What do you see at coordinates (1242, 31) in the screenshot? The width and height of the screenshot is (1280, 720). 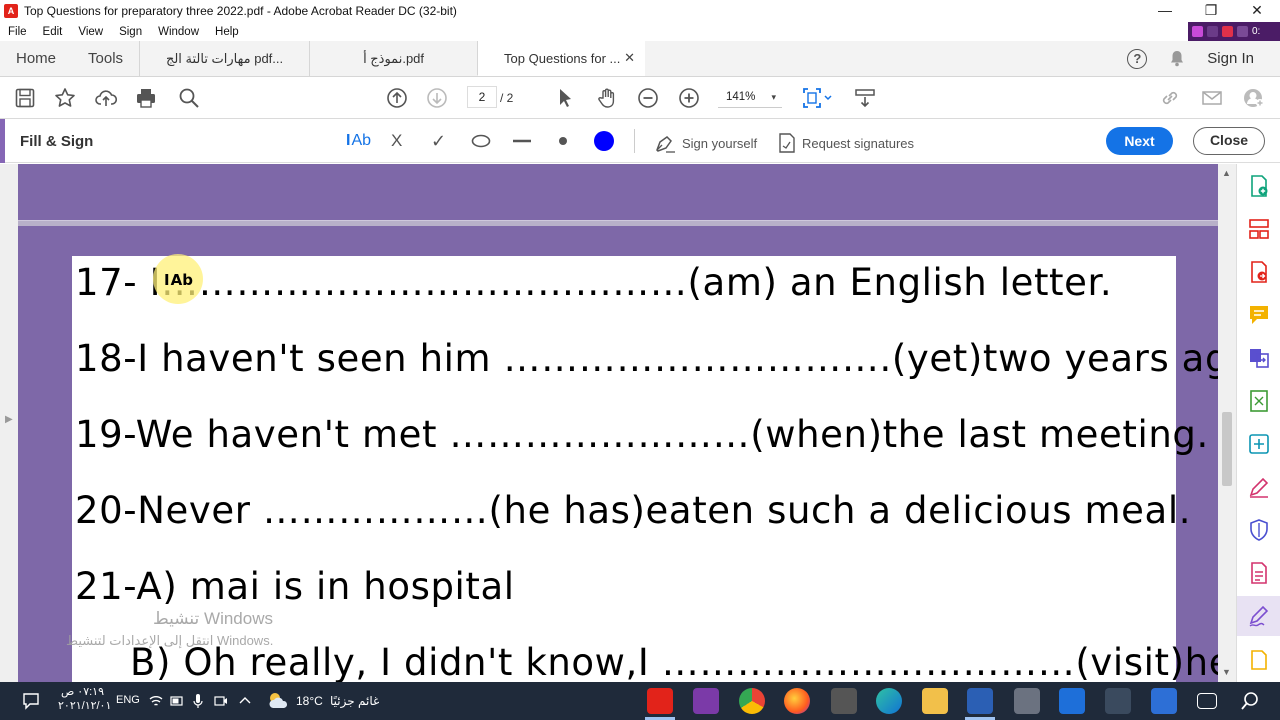 I see `recorder-menu-icon` at bounding box center [1242, 31].